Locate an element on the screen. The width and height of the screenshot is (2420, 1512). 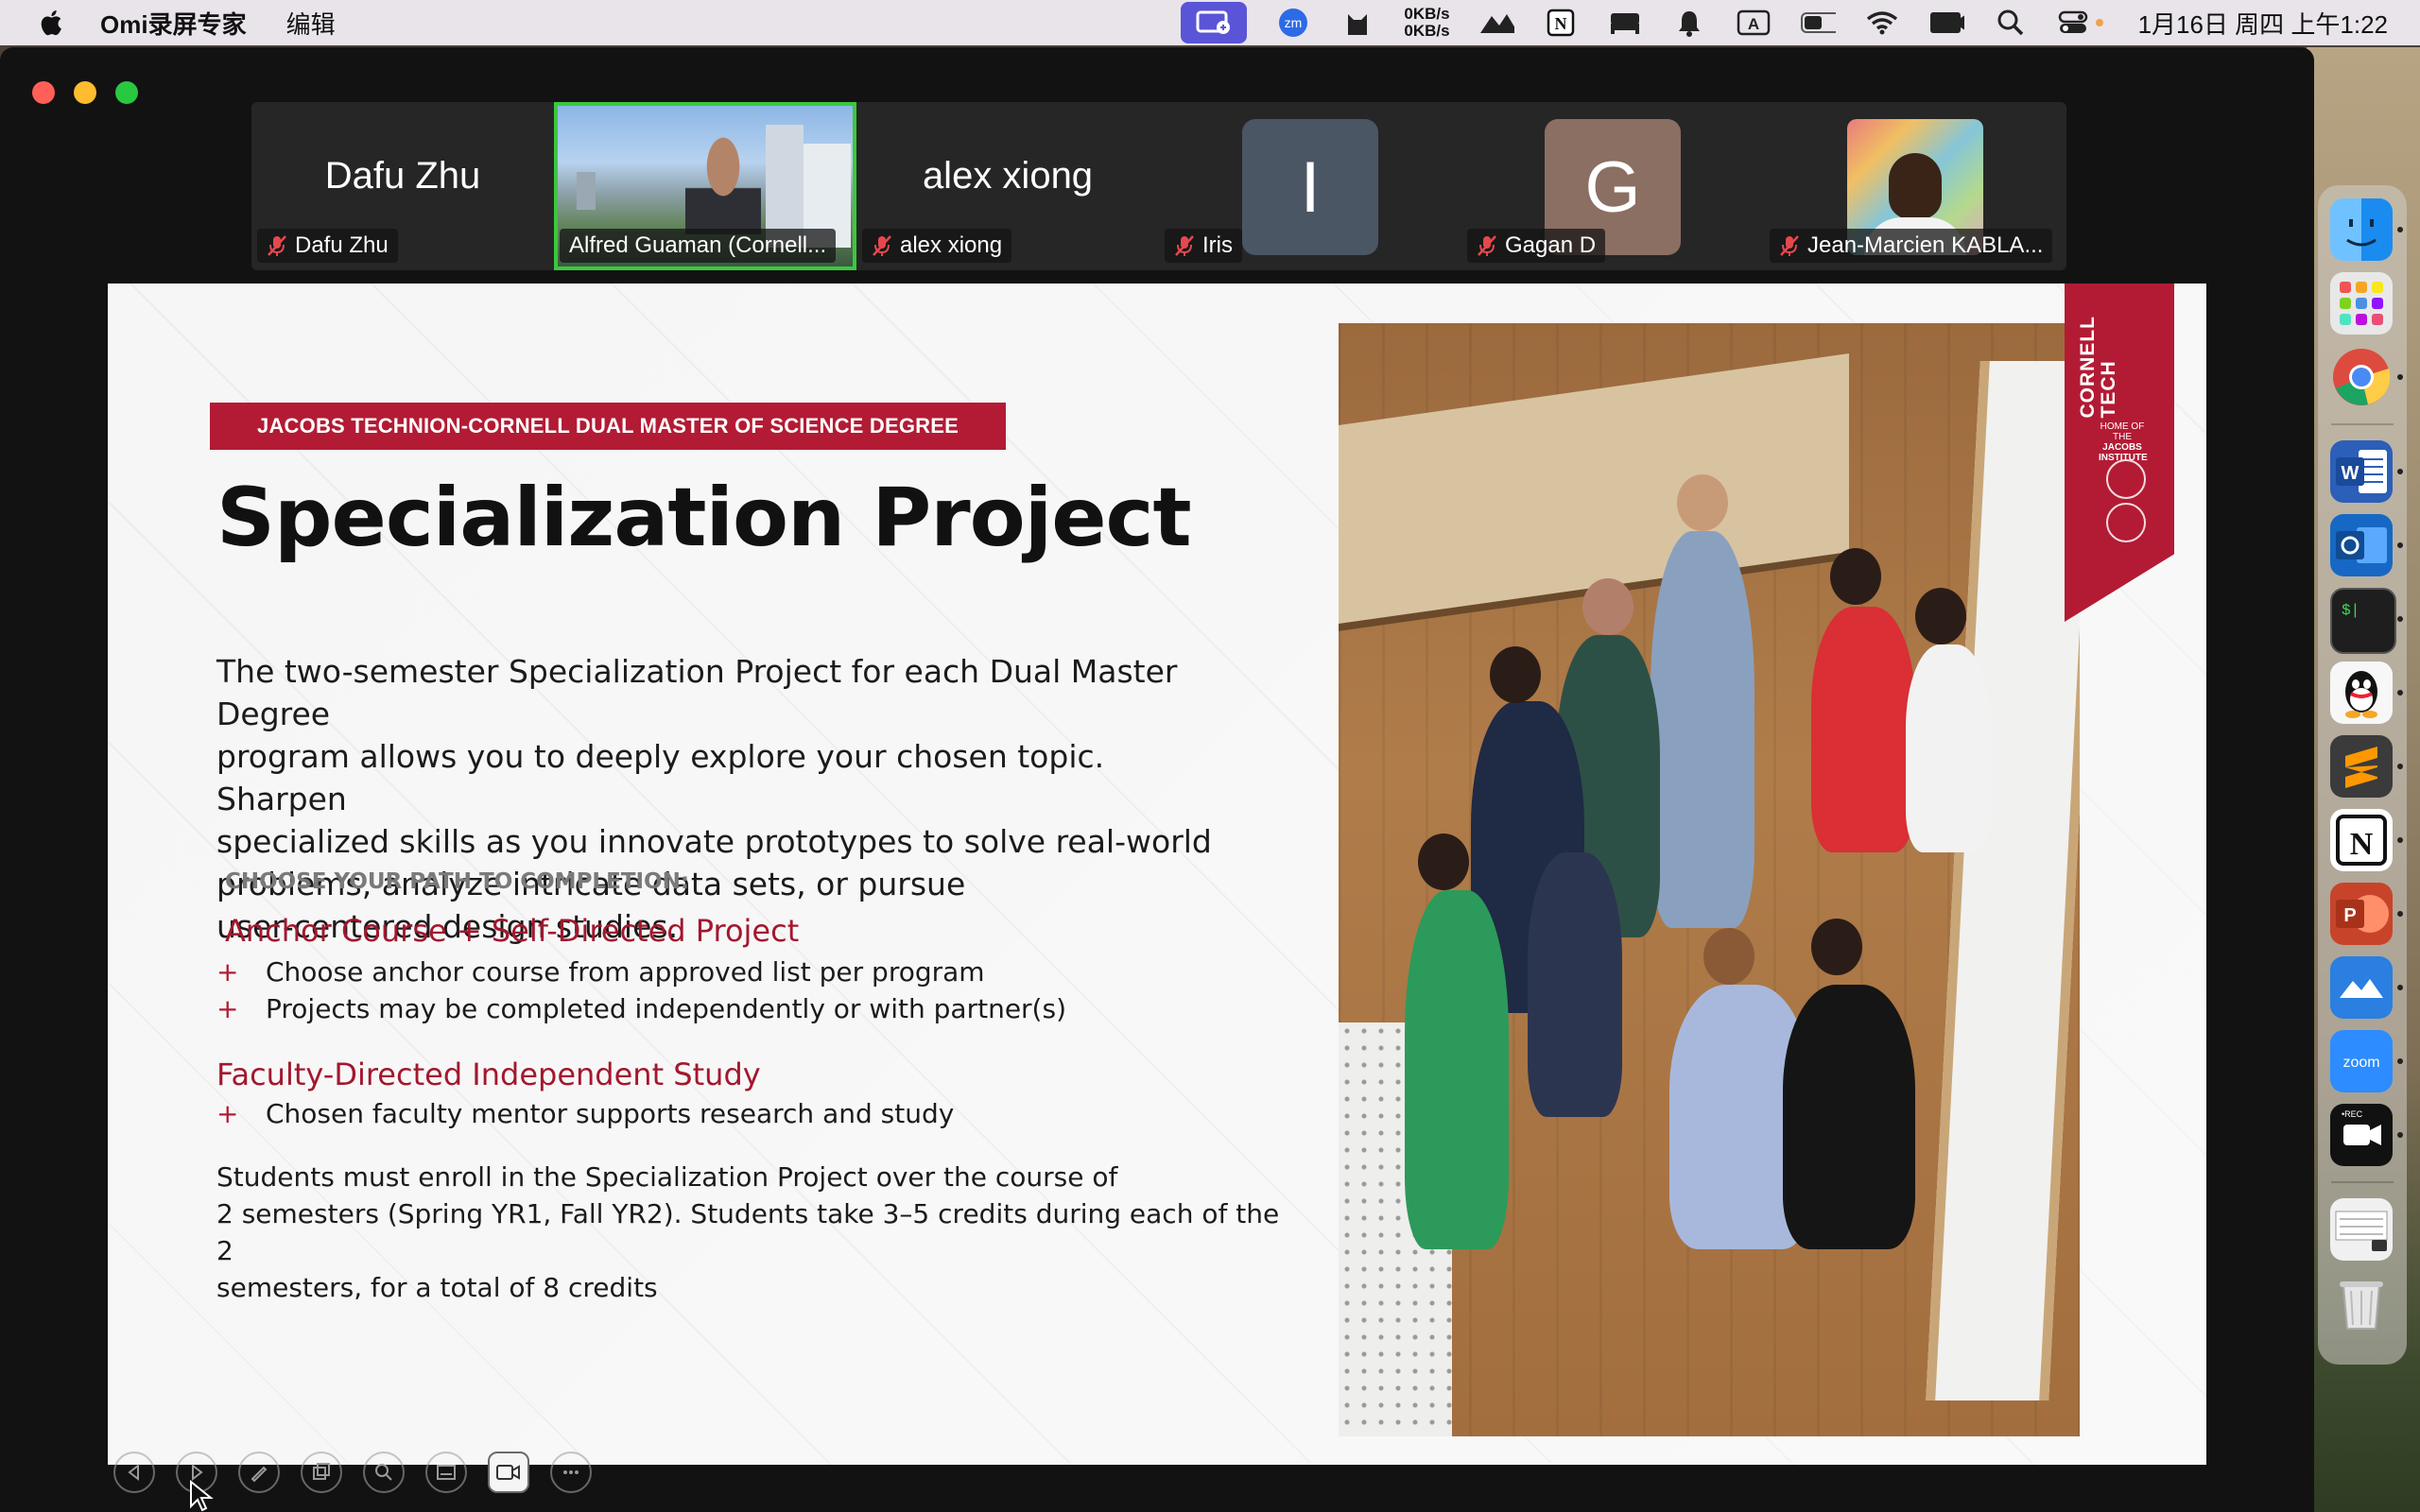
net-down: 0KB/s is located at coordinates (1427, 31).